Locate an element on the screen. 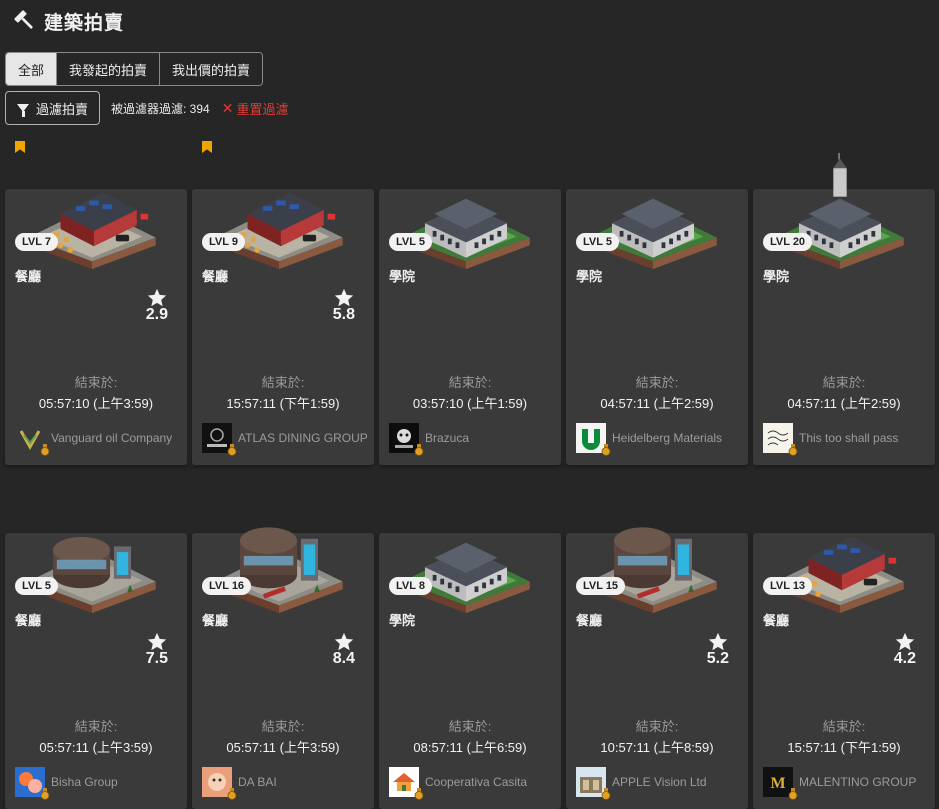  tab-my-bids: 我出價的拍賣 is located at coordinates (211, 69).